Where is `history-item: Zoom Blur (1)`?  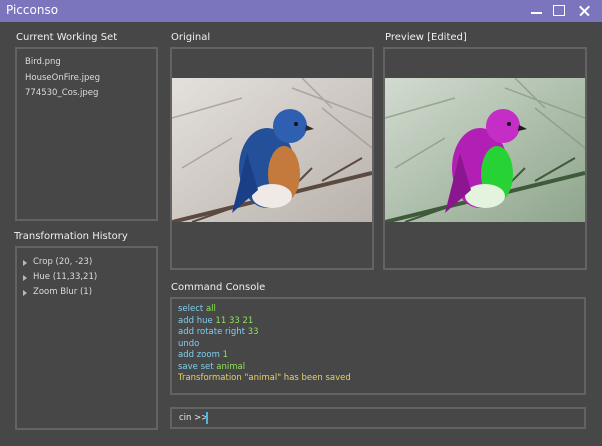
history-item: Zoom Blur (1) is located at coordinates (89, 292).